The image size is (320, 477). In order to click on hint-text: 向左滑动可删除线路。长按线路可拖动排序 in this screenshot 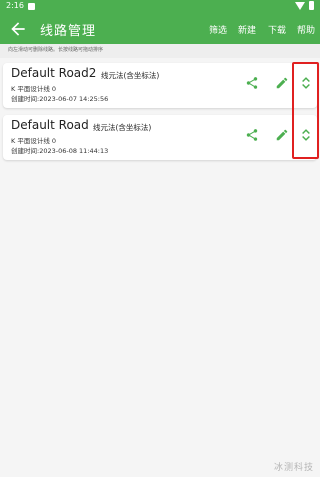, I will do `click(56, 50)`.